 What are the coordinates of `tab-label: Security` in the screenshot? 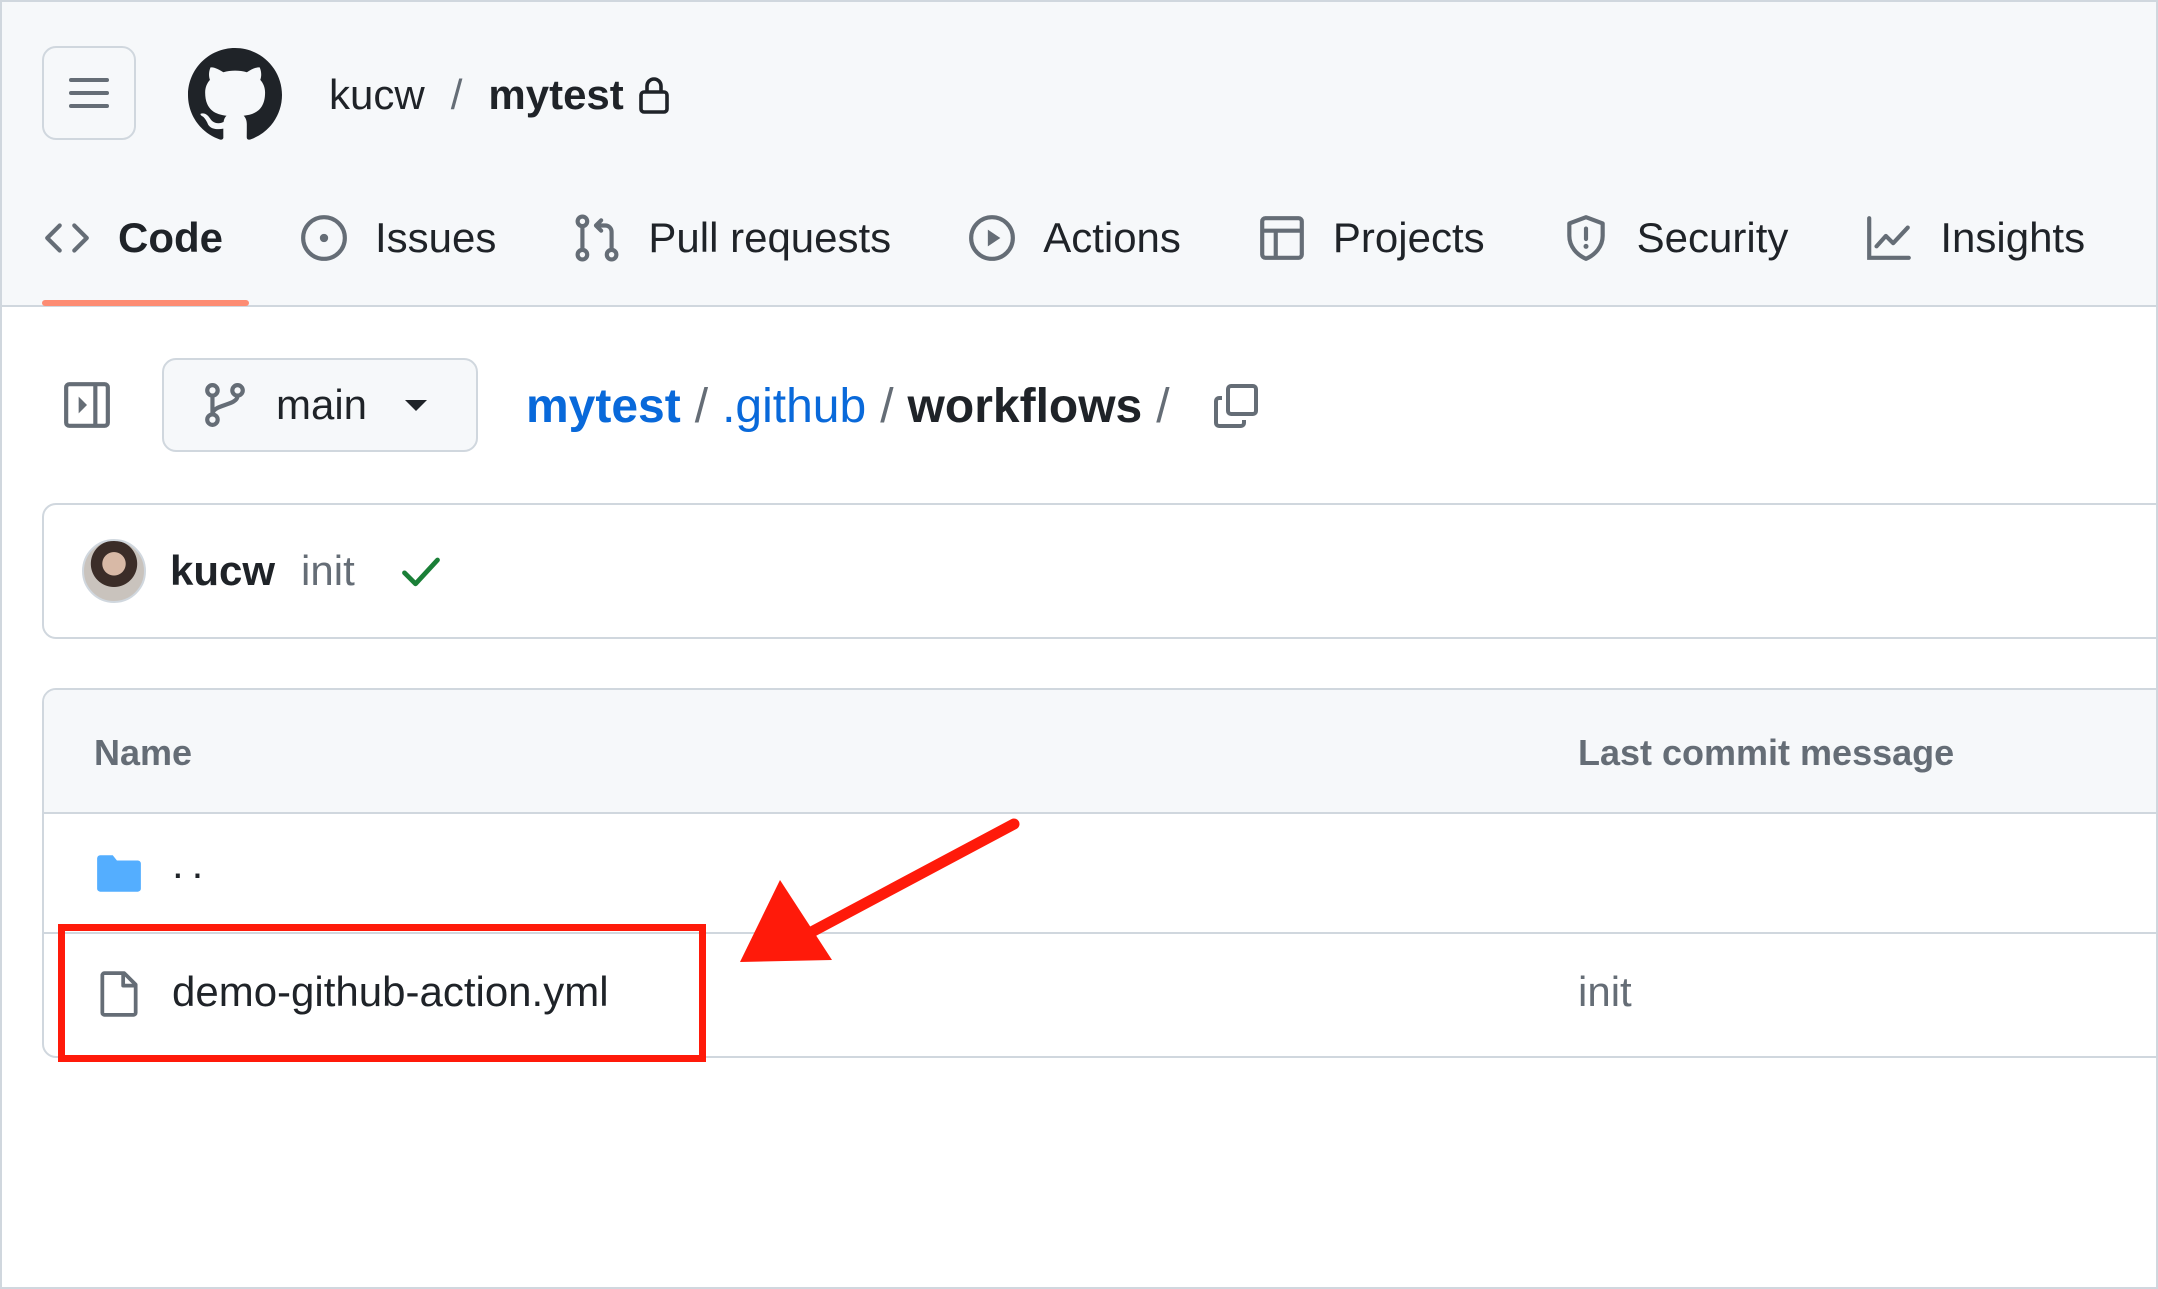 It's located at (1712, 237).